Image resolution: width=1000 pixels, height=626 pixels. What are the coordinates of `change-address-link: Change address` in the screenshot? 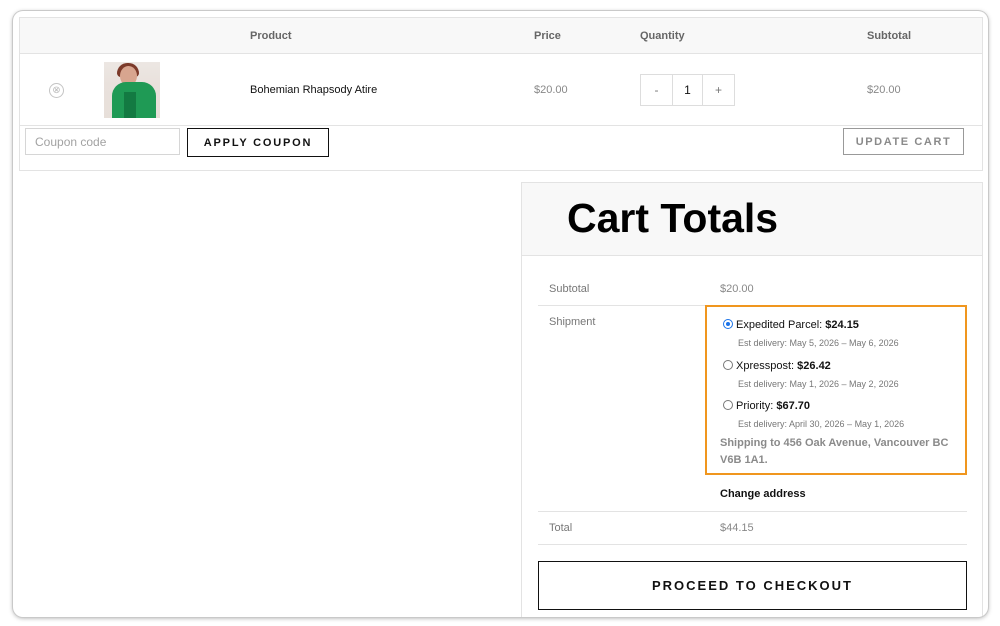 It's located at (763, 494).